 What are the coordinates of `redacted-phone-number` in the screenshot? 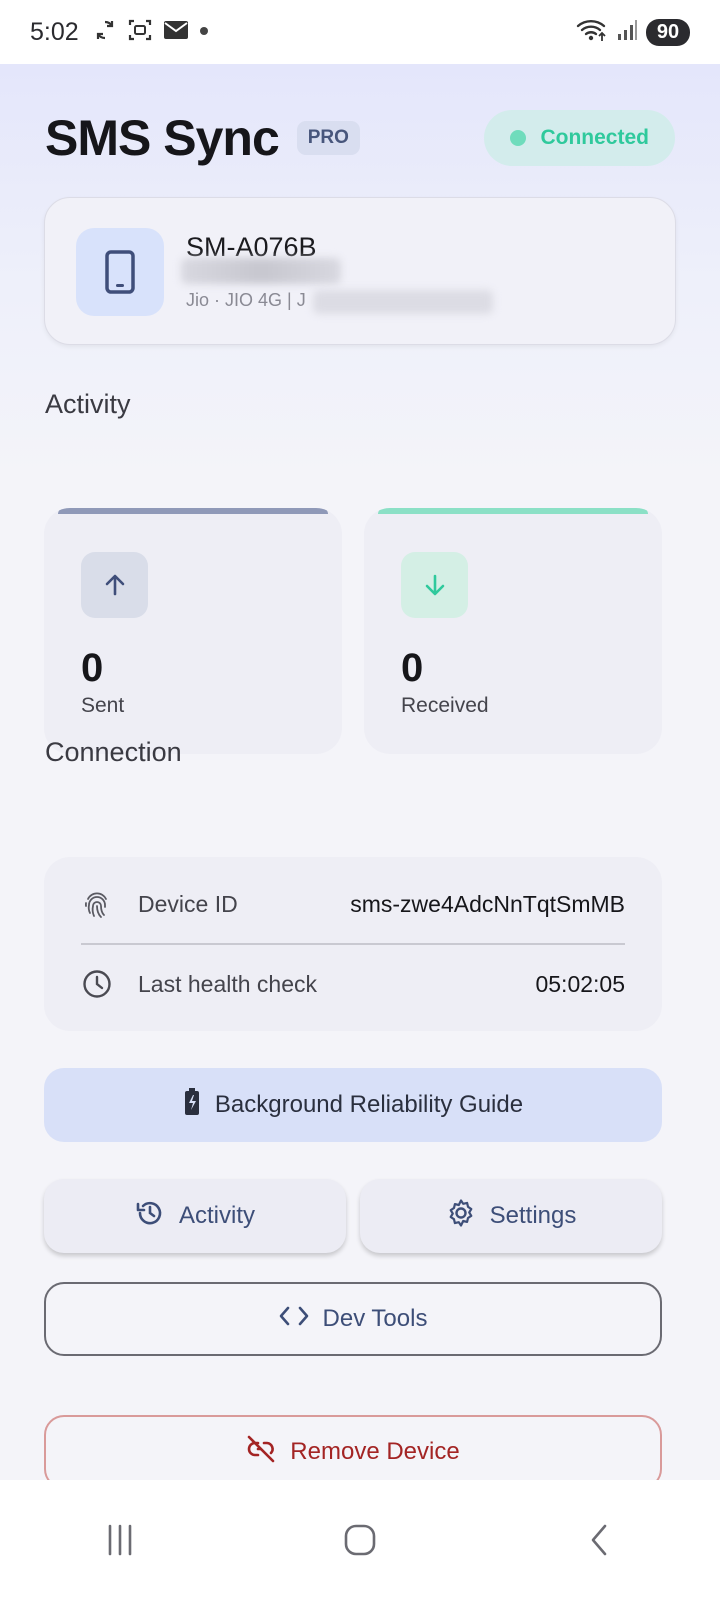 It's located at (261, 271).